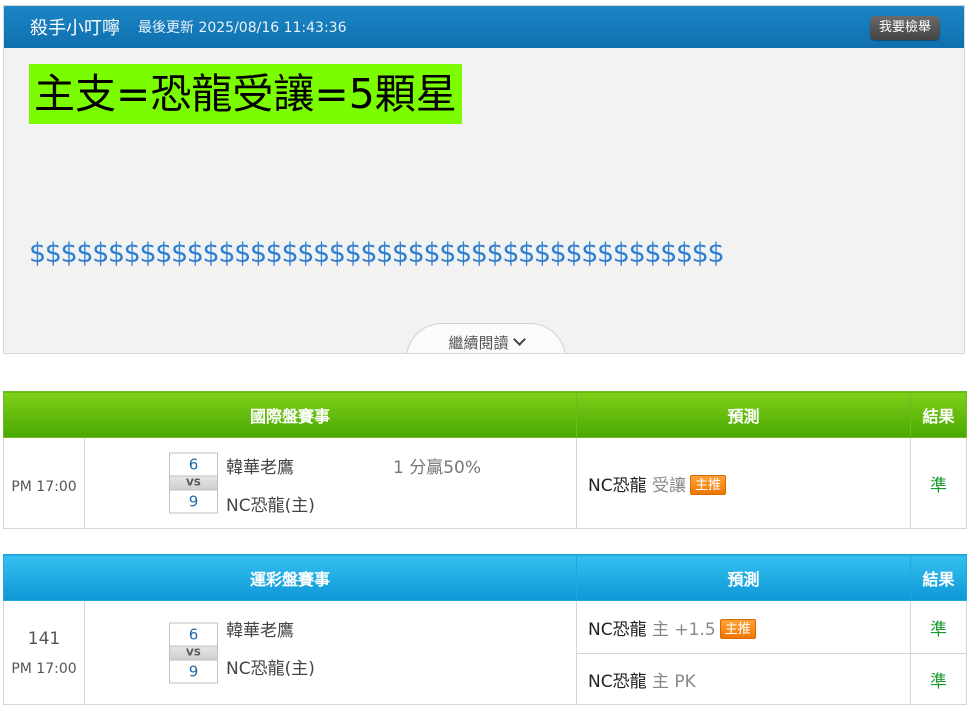 The height and width of the screenshot is (714, 972). I want to click on read-more-label: 繼續閱讀, so click(478, 343).